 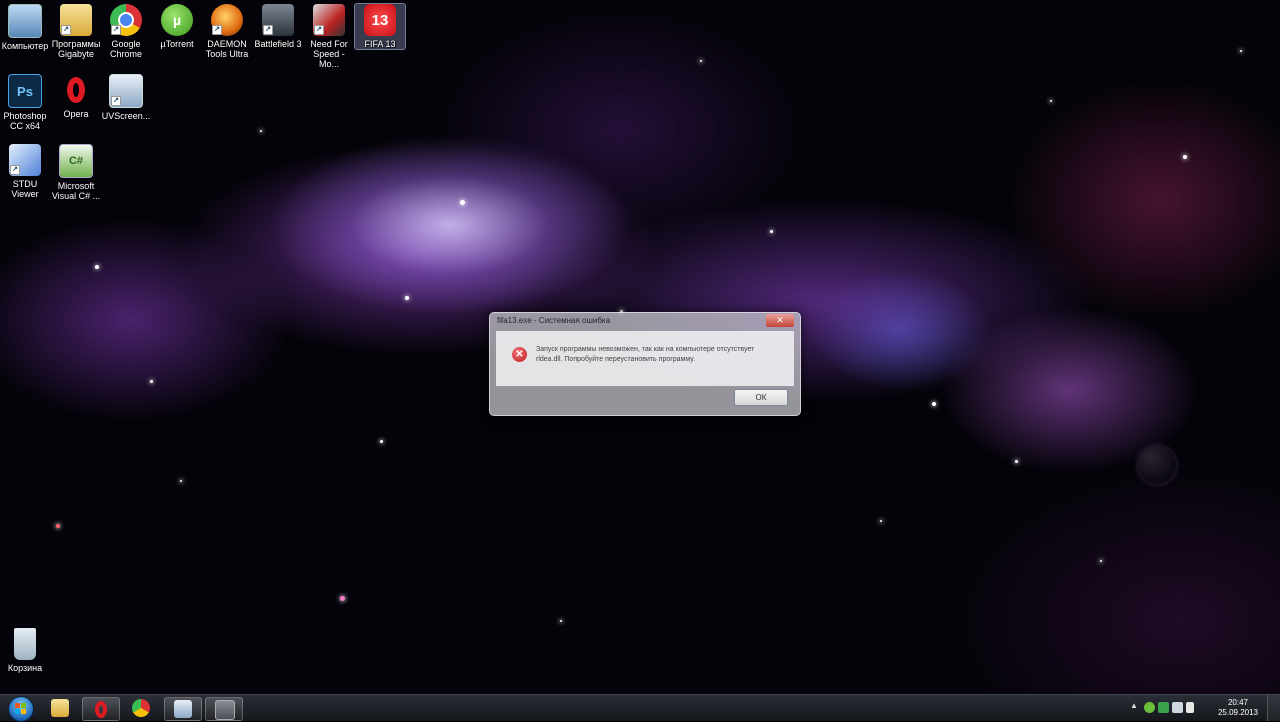 I want to click on fifa-window-icon, so click(x=225, y=710).